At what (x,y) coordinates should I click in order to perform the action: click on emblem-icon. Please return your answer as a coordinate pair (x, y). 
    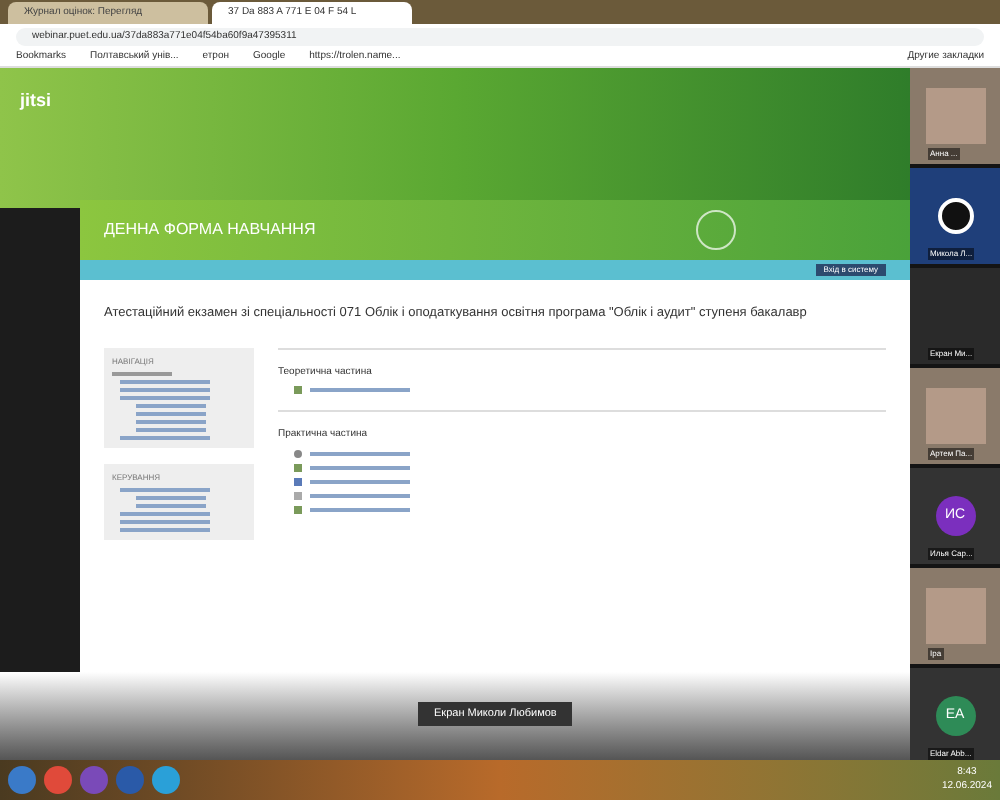
    Looking at the image, I should click on (715, 230).